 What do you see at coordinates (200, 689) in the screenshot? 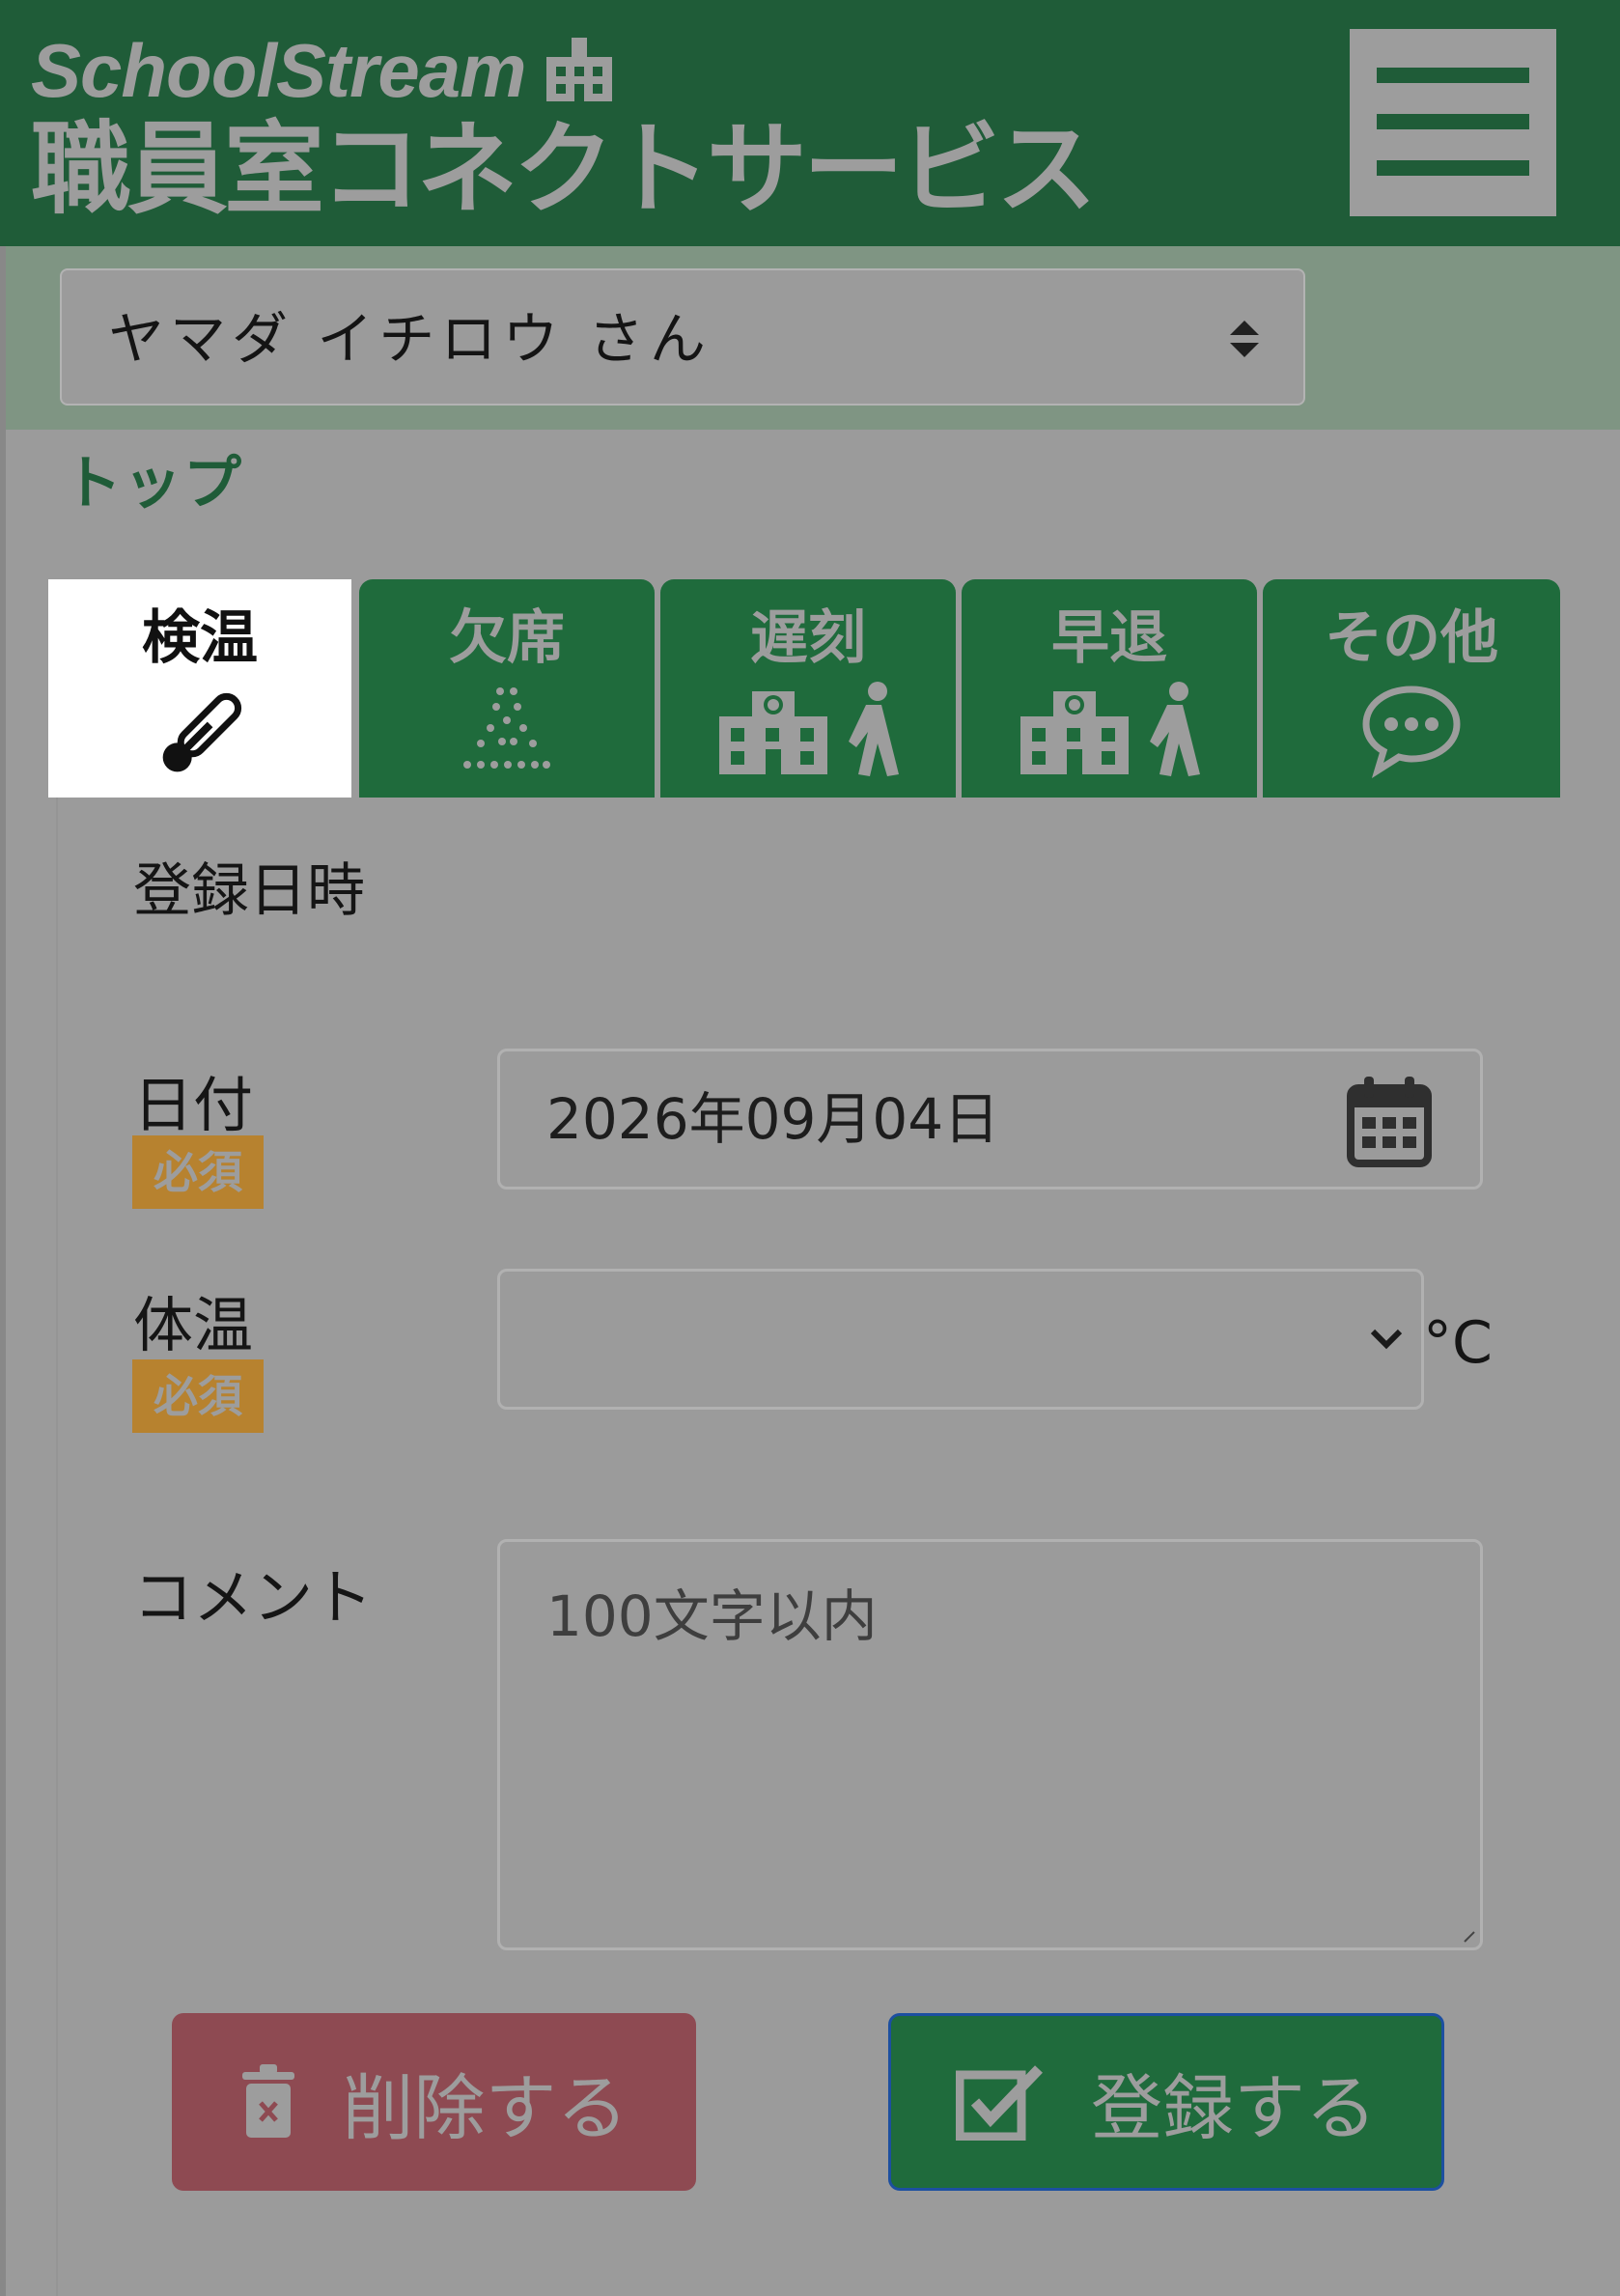
I see `tab-temperature-check: 検温` at bounding box center [200, 689].